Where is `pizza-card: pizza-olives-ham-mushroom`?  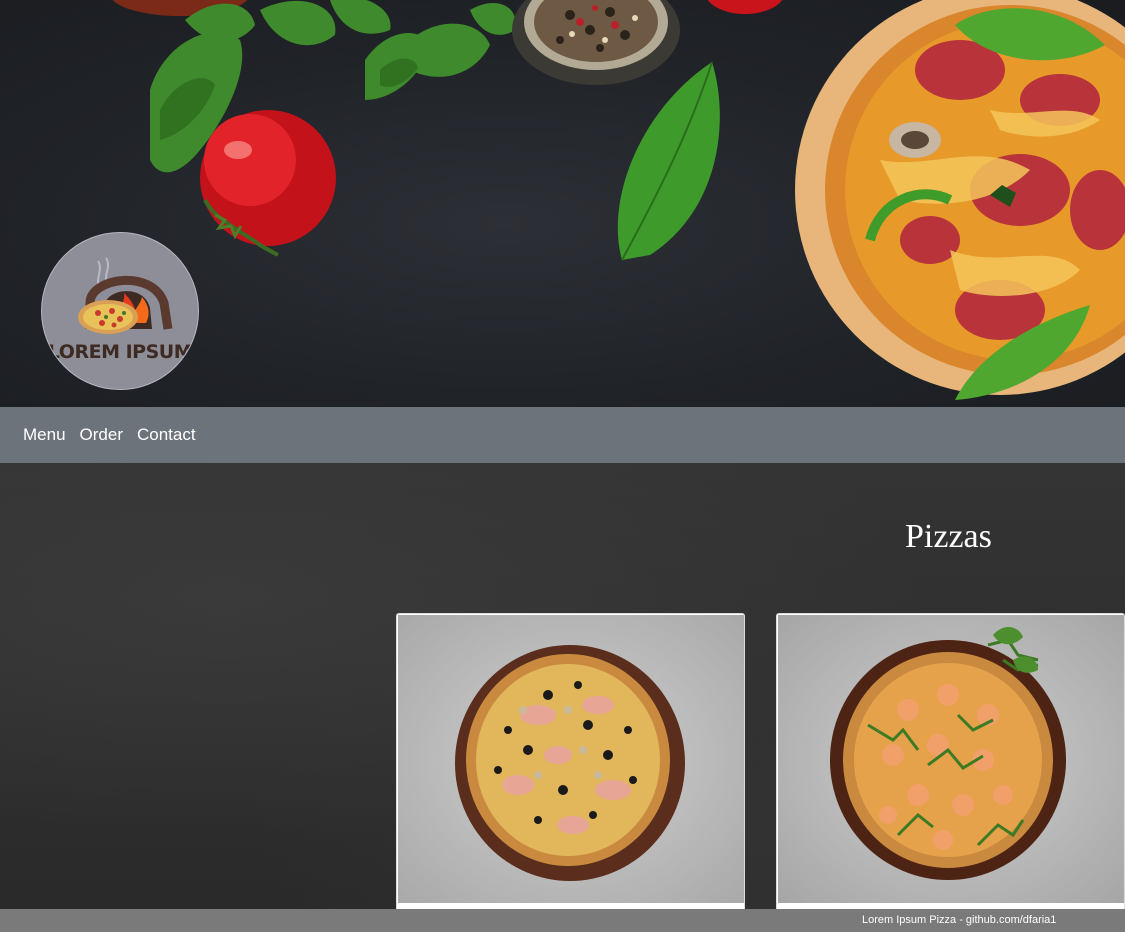
pizza-card: pizza-olives-ham-mushroom is located at coordinates (570, 761).